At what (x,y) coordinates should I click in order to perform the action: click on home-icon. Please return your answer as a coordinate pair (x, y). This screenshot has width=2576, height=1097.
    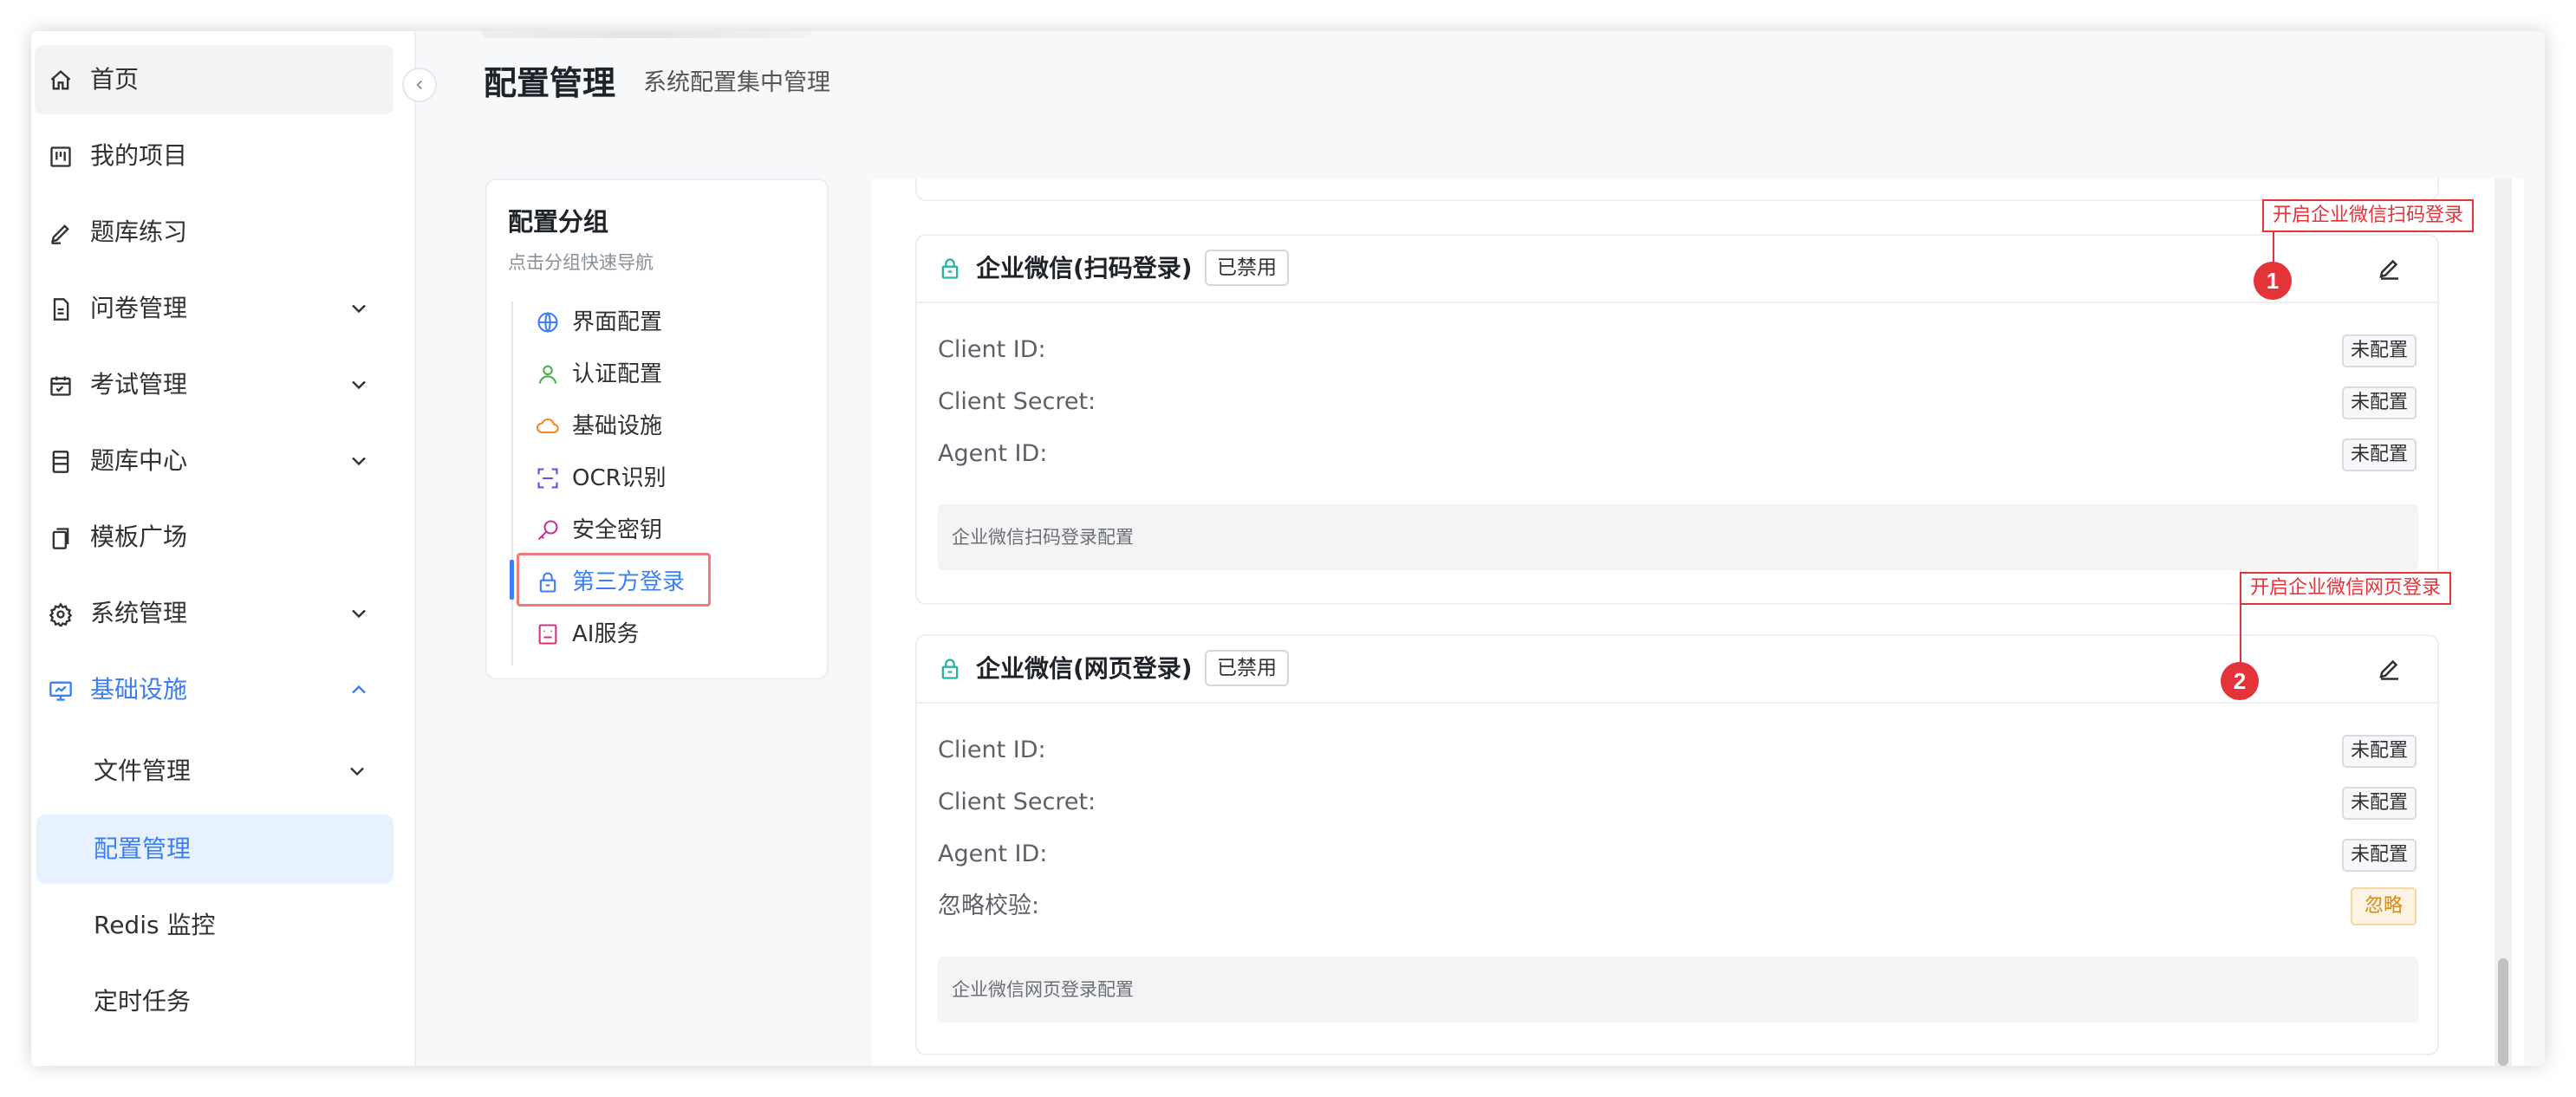
    Looking at the image, I should click on (60, 79).